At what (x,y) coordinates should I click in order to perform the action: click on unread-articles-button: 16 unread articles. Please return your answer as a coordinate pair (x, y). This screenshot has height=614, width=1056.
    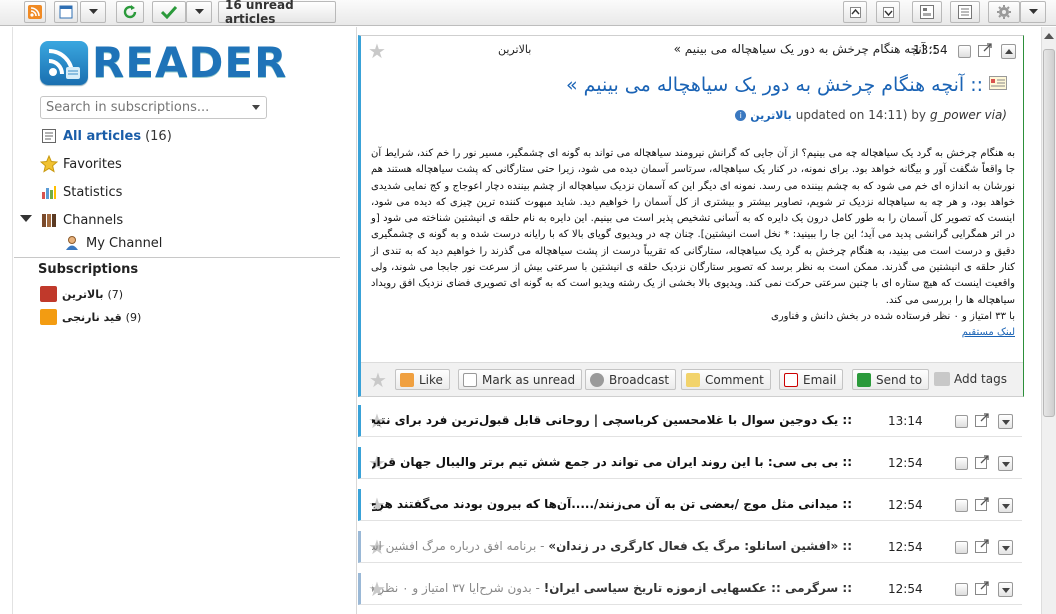
    Looking at the image, I should click on (277, 13).